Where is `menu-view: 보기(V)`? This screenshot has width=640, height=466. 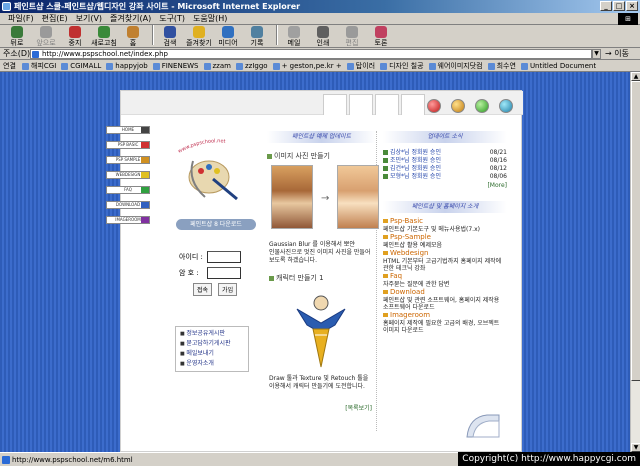 menu-view: 보기(V) is located at coordinates (89, 18).